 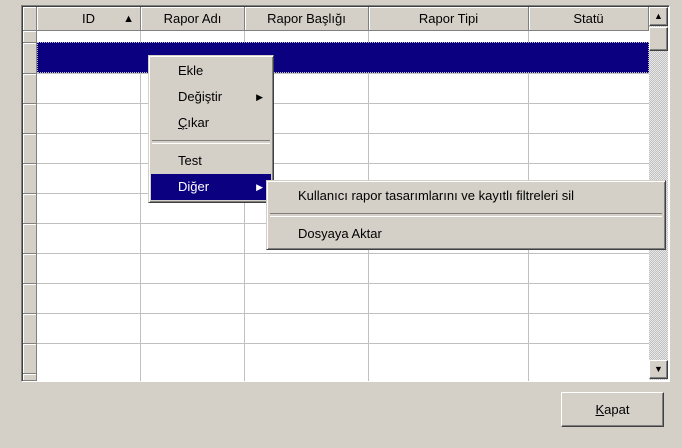 I want to click on column-header-rapor-tipi: Rapor Tipi, so click(x=449, y=19).